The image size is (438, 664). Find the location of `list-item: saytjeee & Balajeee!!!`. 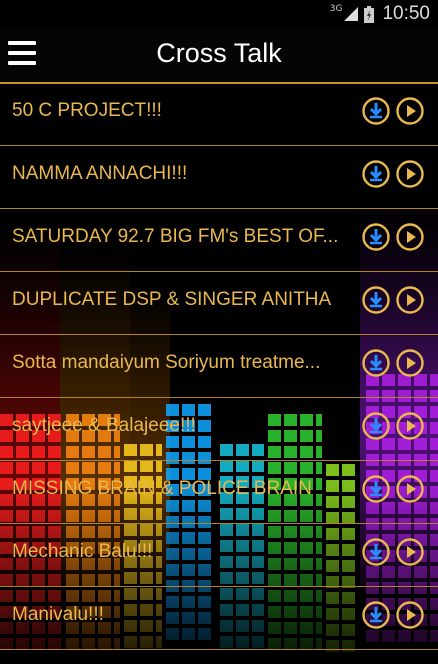

list-item: saytjeee & Balajeee!!! is located at coordinates (219, 430).